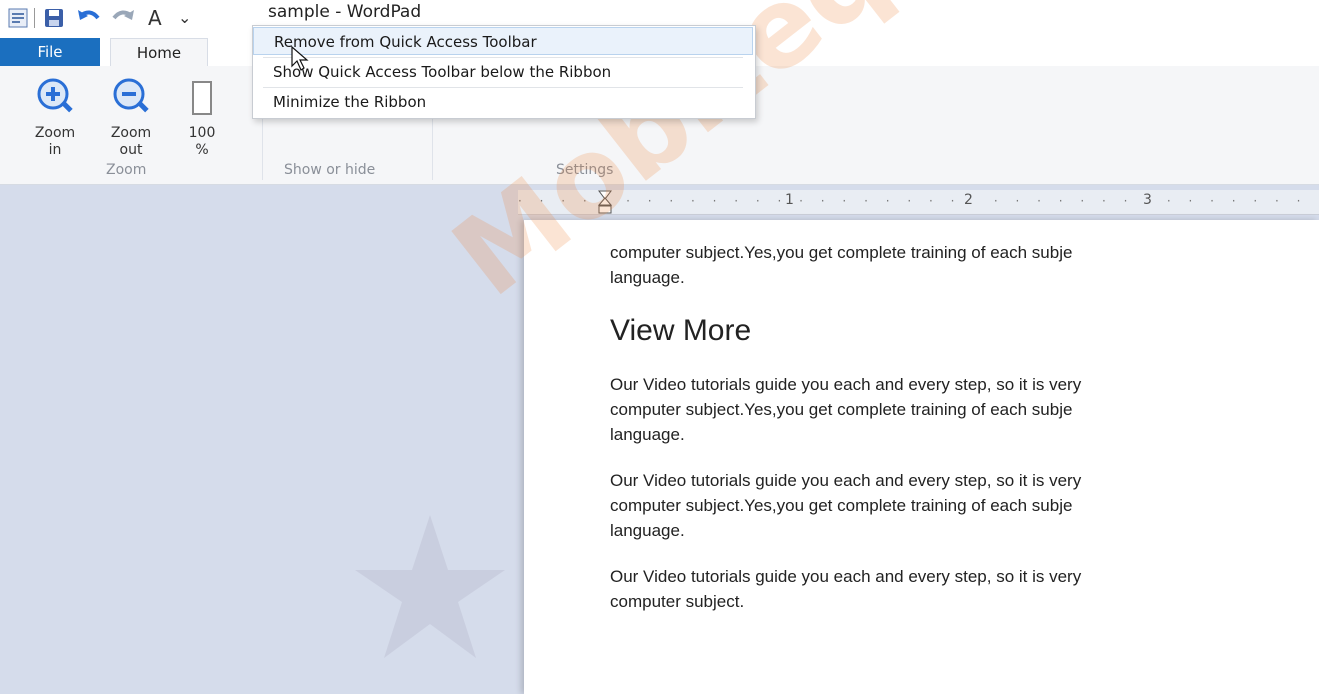  Describe the element at coordinates (300, 58) in the screenshot. I see `mouse-cursor-icon` at that location.